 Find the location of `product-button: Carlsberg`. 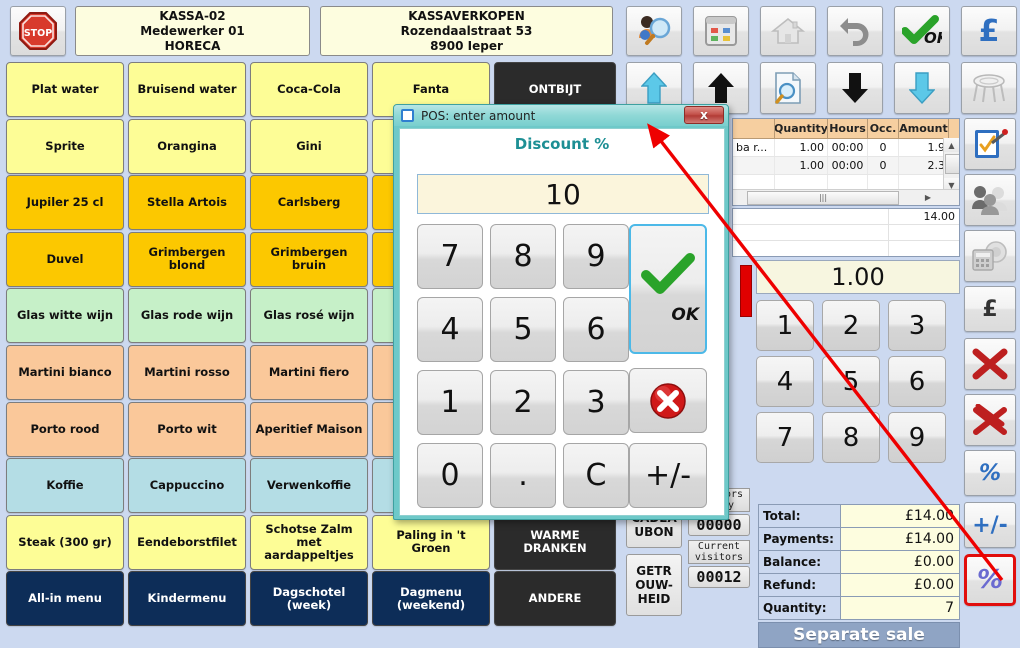

product-button: Carlsberg is located at coordinates (309, 203).